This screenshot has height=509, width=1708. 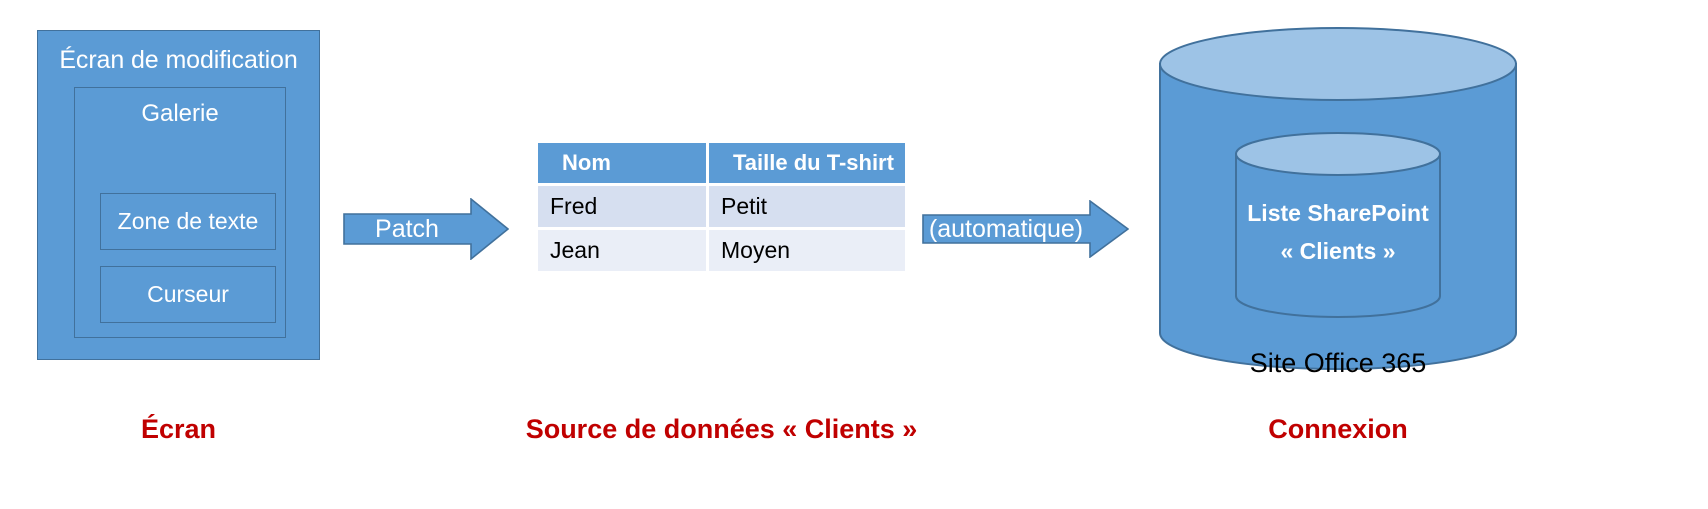 What do you see at coordinates (807, 249) in the screenshot?
I see `cell-taille: Moyen` at bounding box center [807, 249].